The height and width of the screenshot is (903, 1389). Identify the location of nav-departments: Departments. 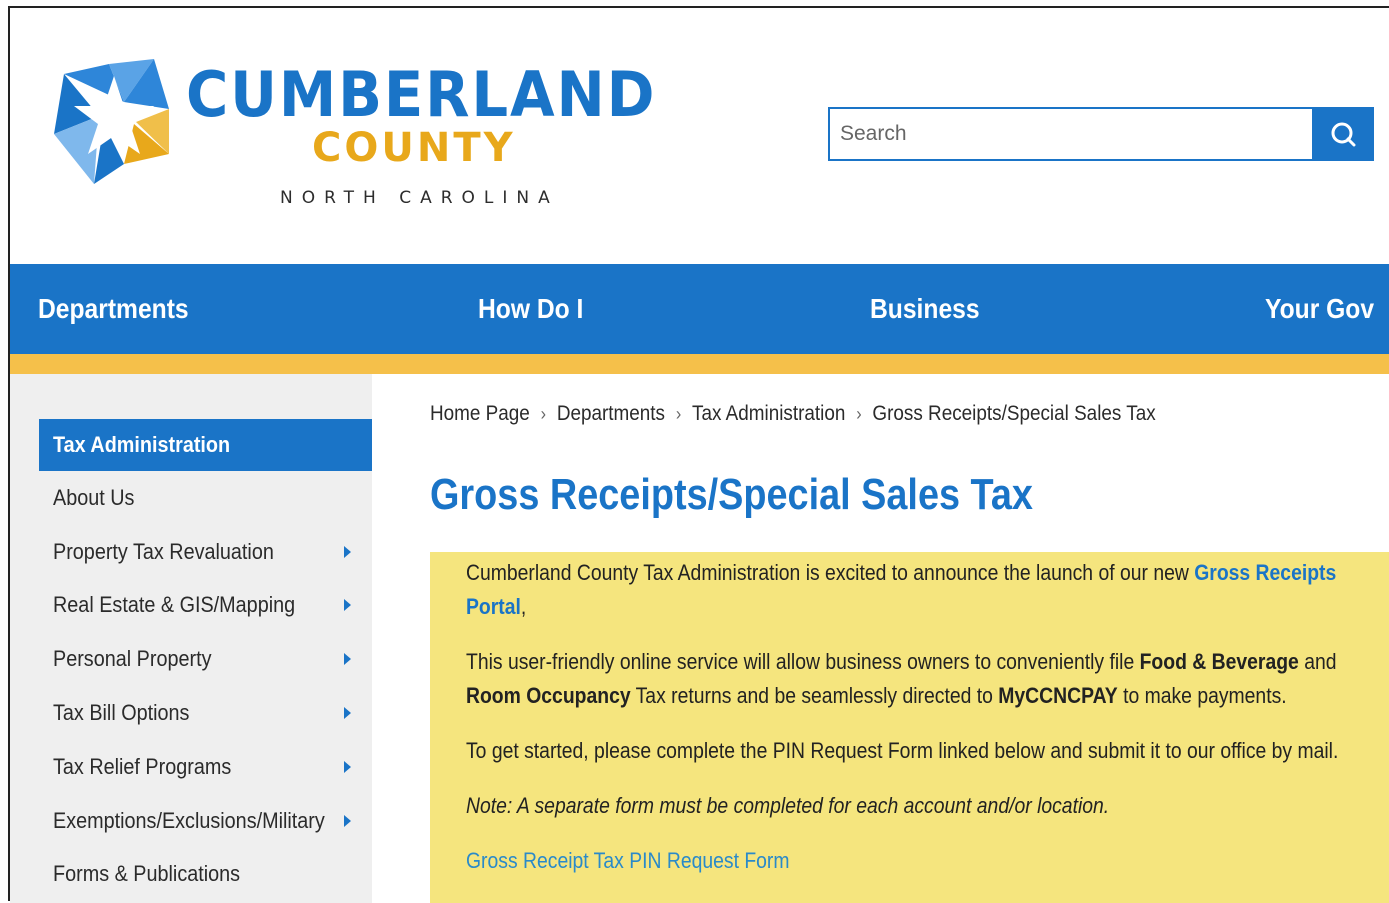
(113, 309).